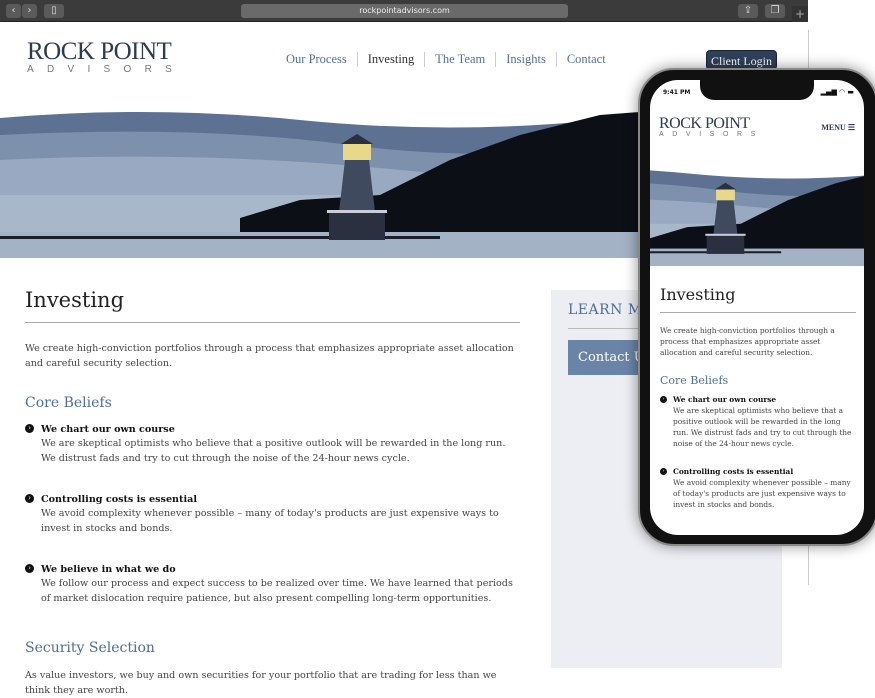 The width and height of the screenshot is (875, 698). I want to click on back-button: ‹, so click(13, 11).